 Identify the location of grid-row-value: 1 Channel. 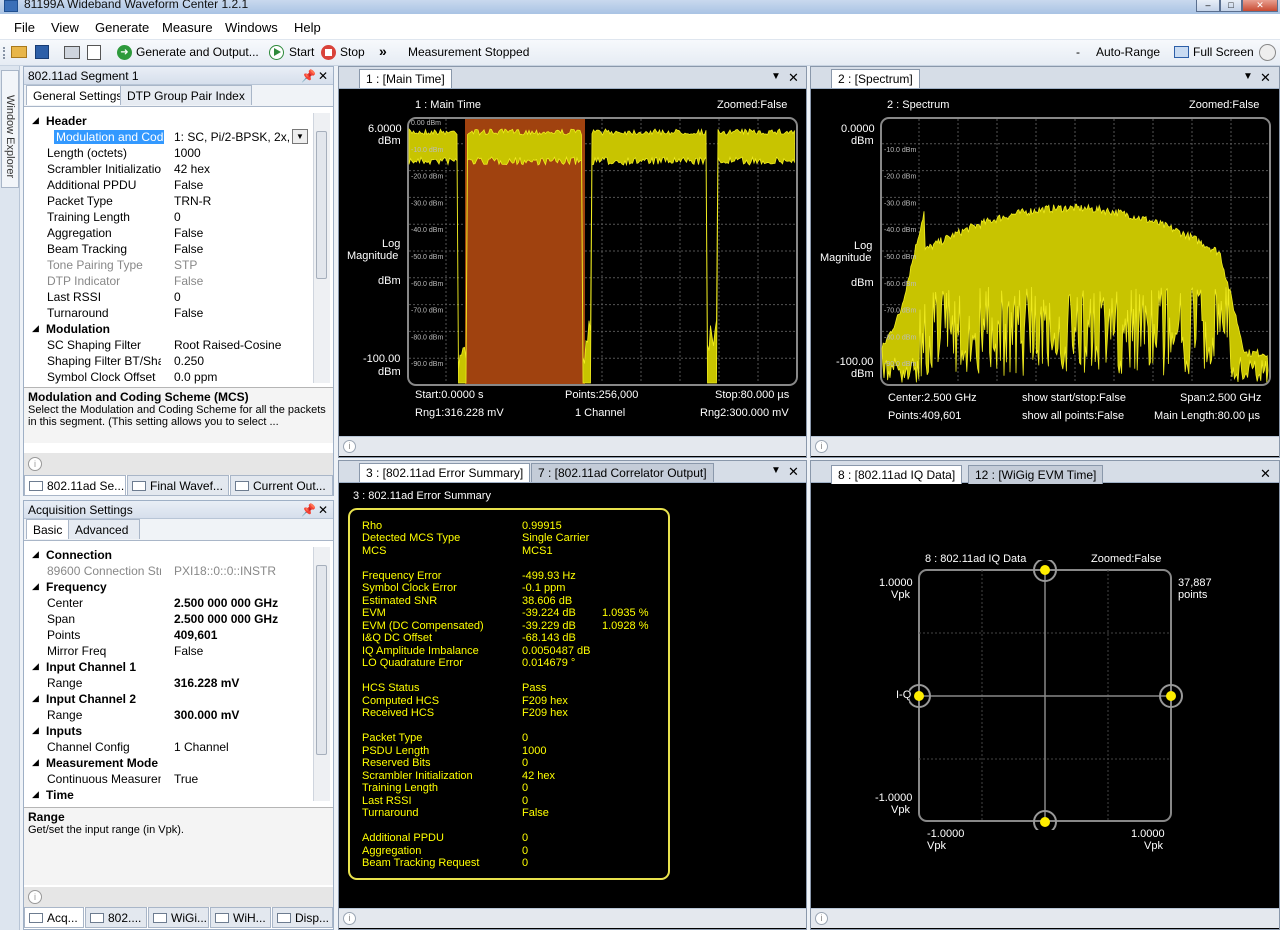
(201, 747).